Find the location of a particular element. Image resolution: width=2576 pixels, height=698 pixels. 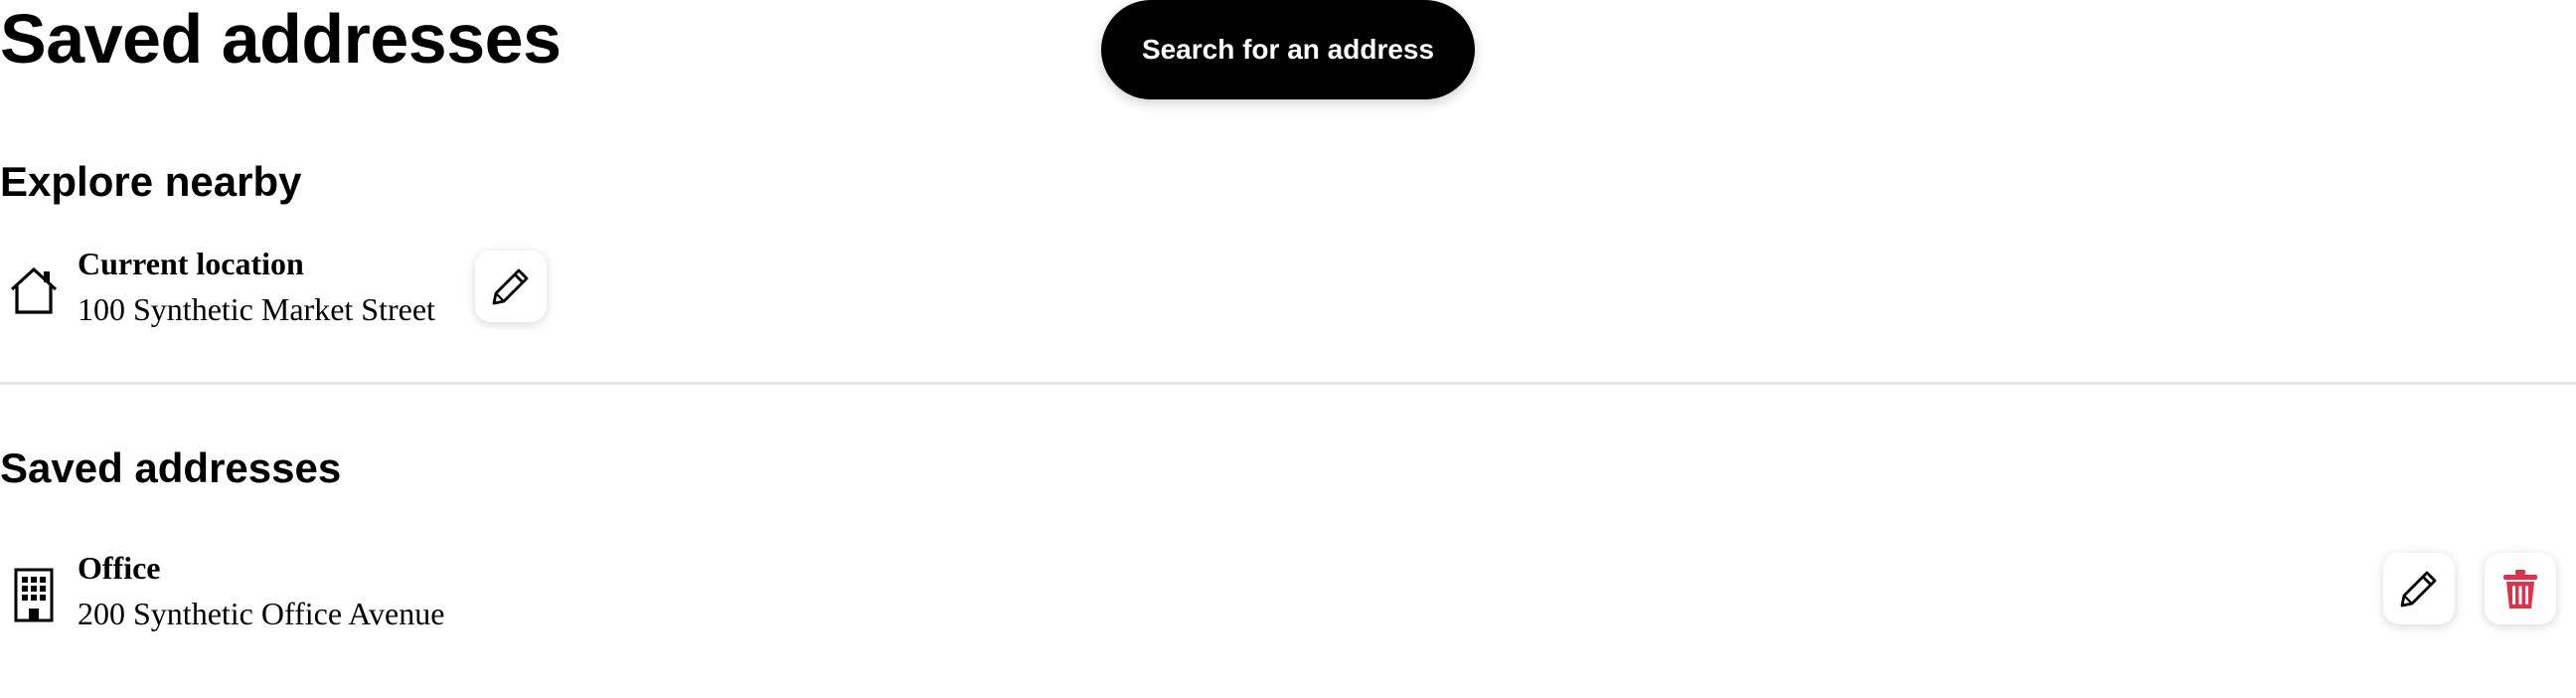

office-building-icon is located at coordinates (34, 594).